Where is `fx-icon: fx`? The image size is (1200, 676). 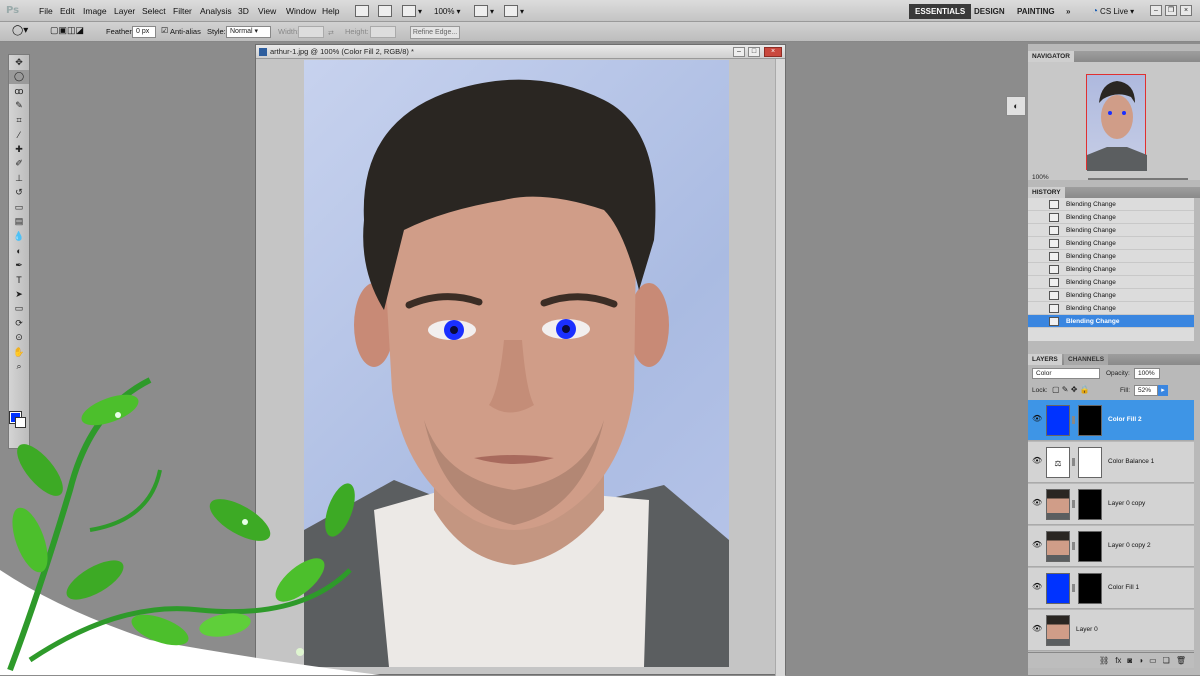 fx-icon: fx is located at coordinates (1118, 660).